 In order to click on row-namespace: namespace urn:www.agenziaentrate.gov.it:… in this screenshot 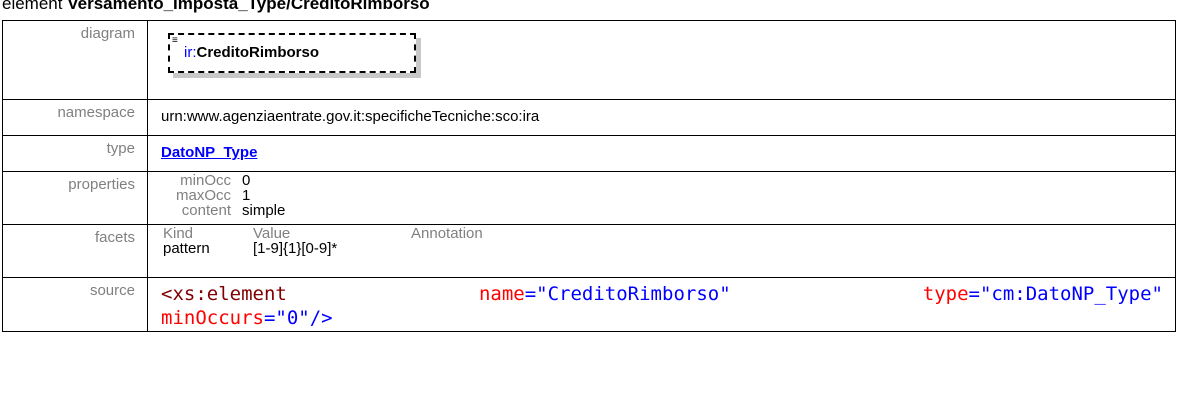, I will do `click(589, 117)`.